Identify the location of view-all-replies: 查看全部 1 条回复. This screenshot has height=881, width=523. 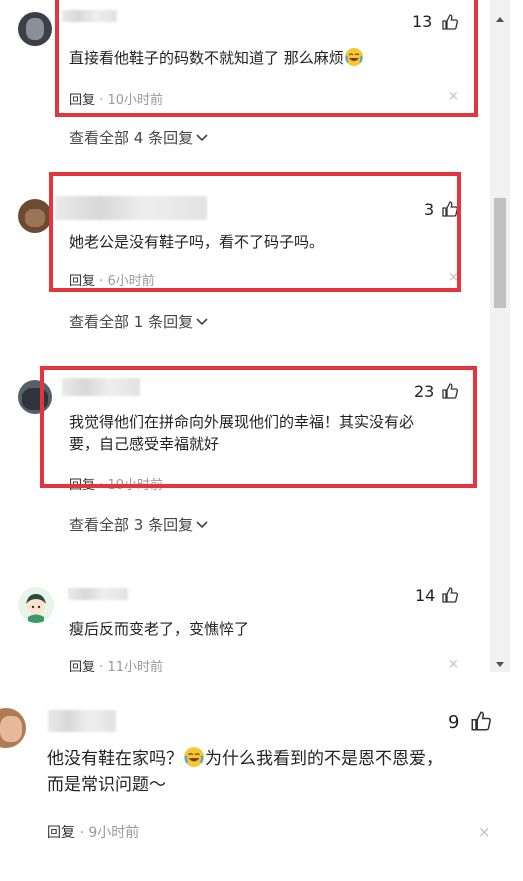
(138, 321).